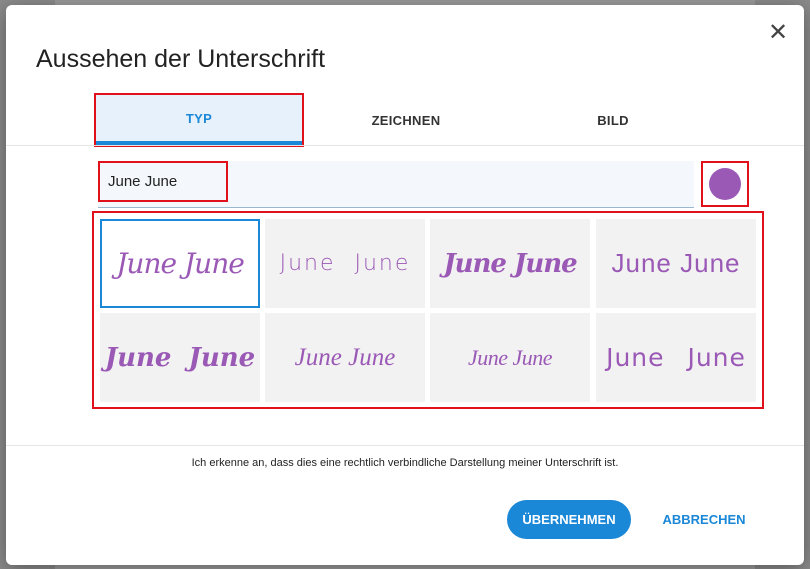 The image size is (810, 569). I want to click on tab-bar: TYP ZEICHNEN BILD, so click(405, 120).